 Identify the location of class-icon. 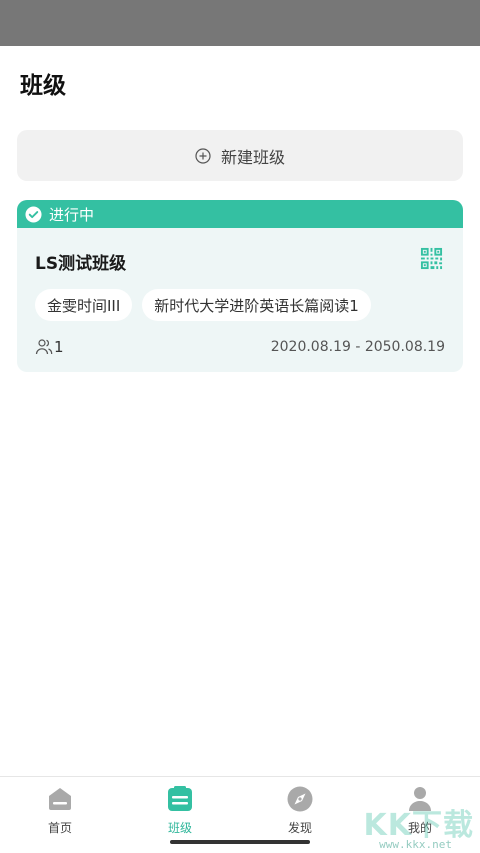
(180, 798).